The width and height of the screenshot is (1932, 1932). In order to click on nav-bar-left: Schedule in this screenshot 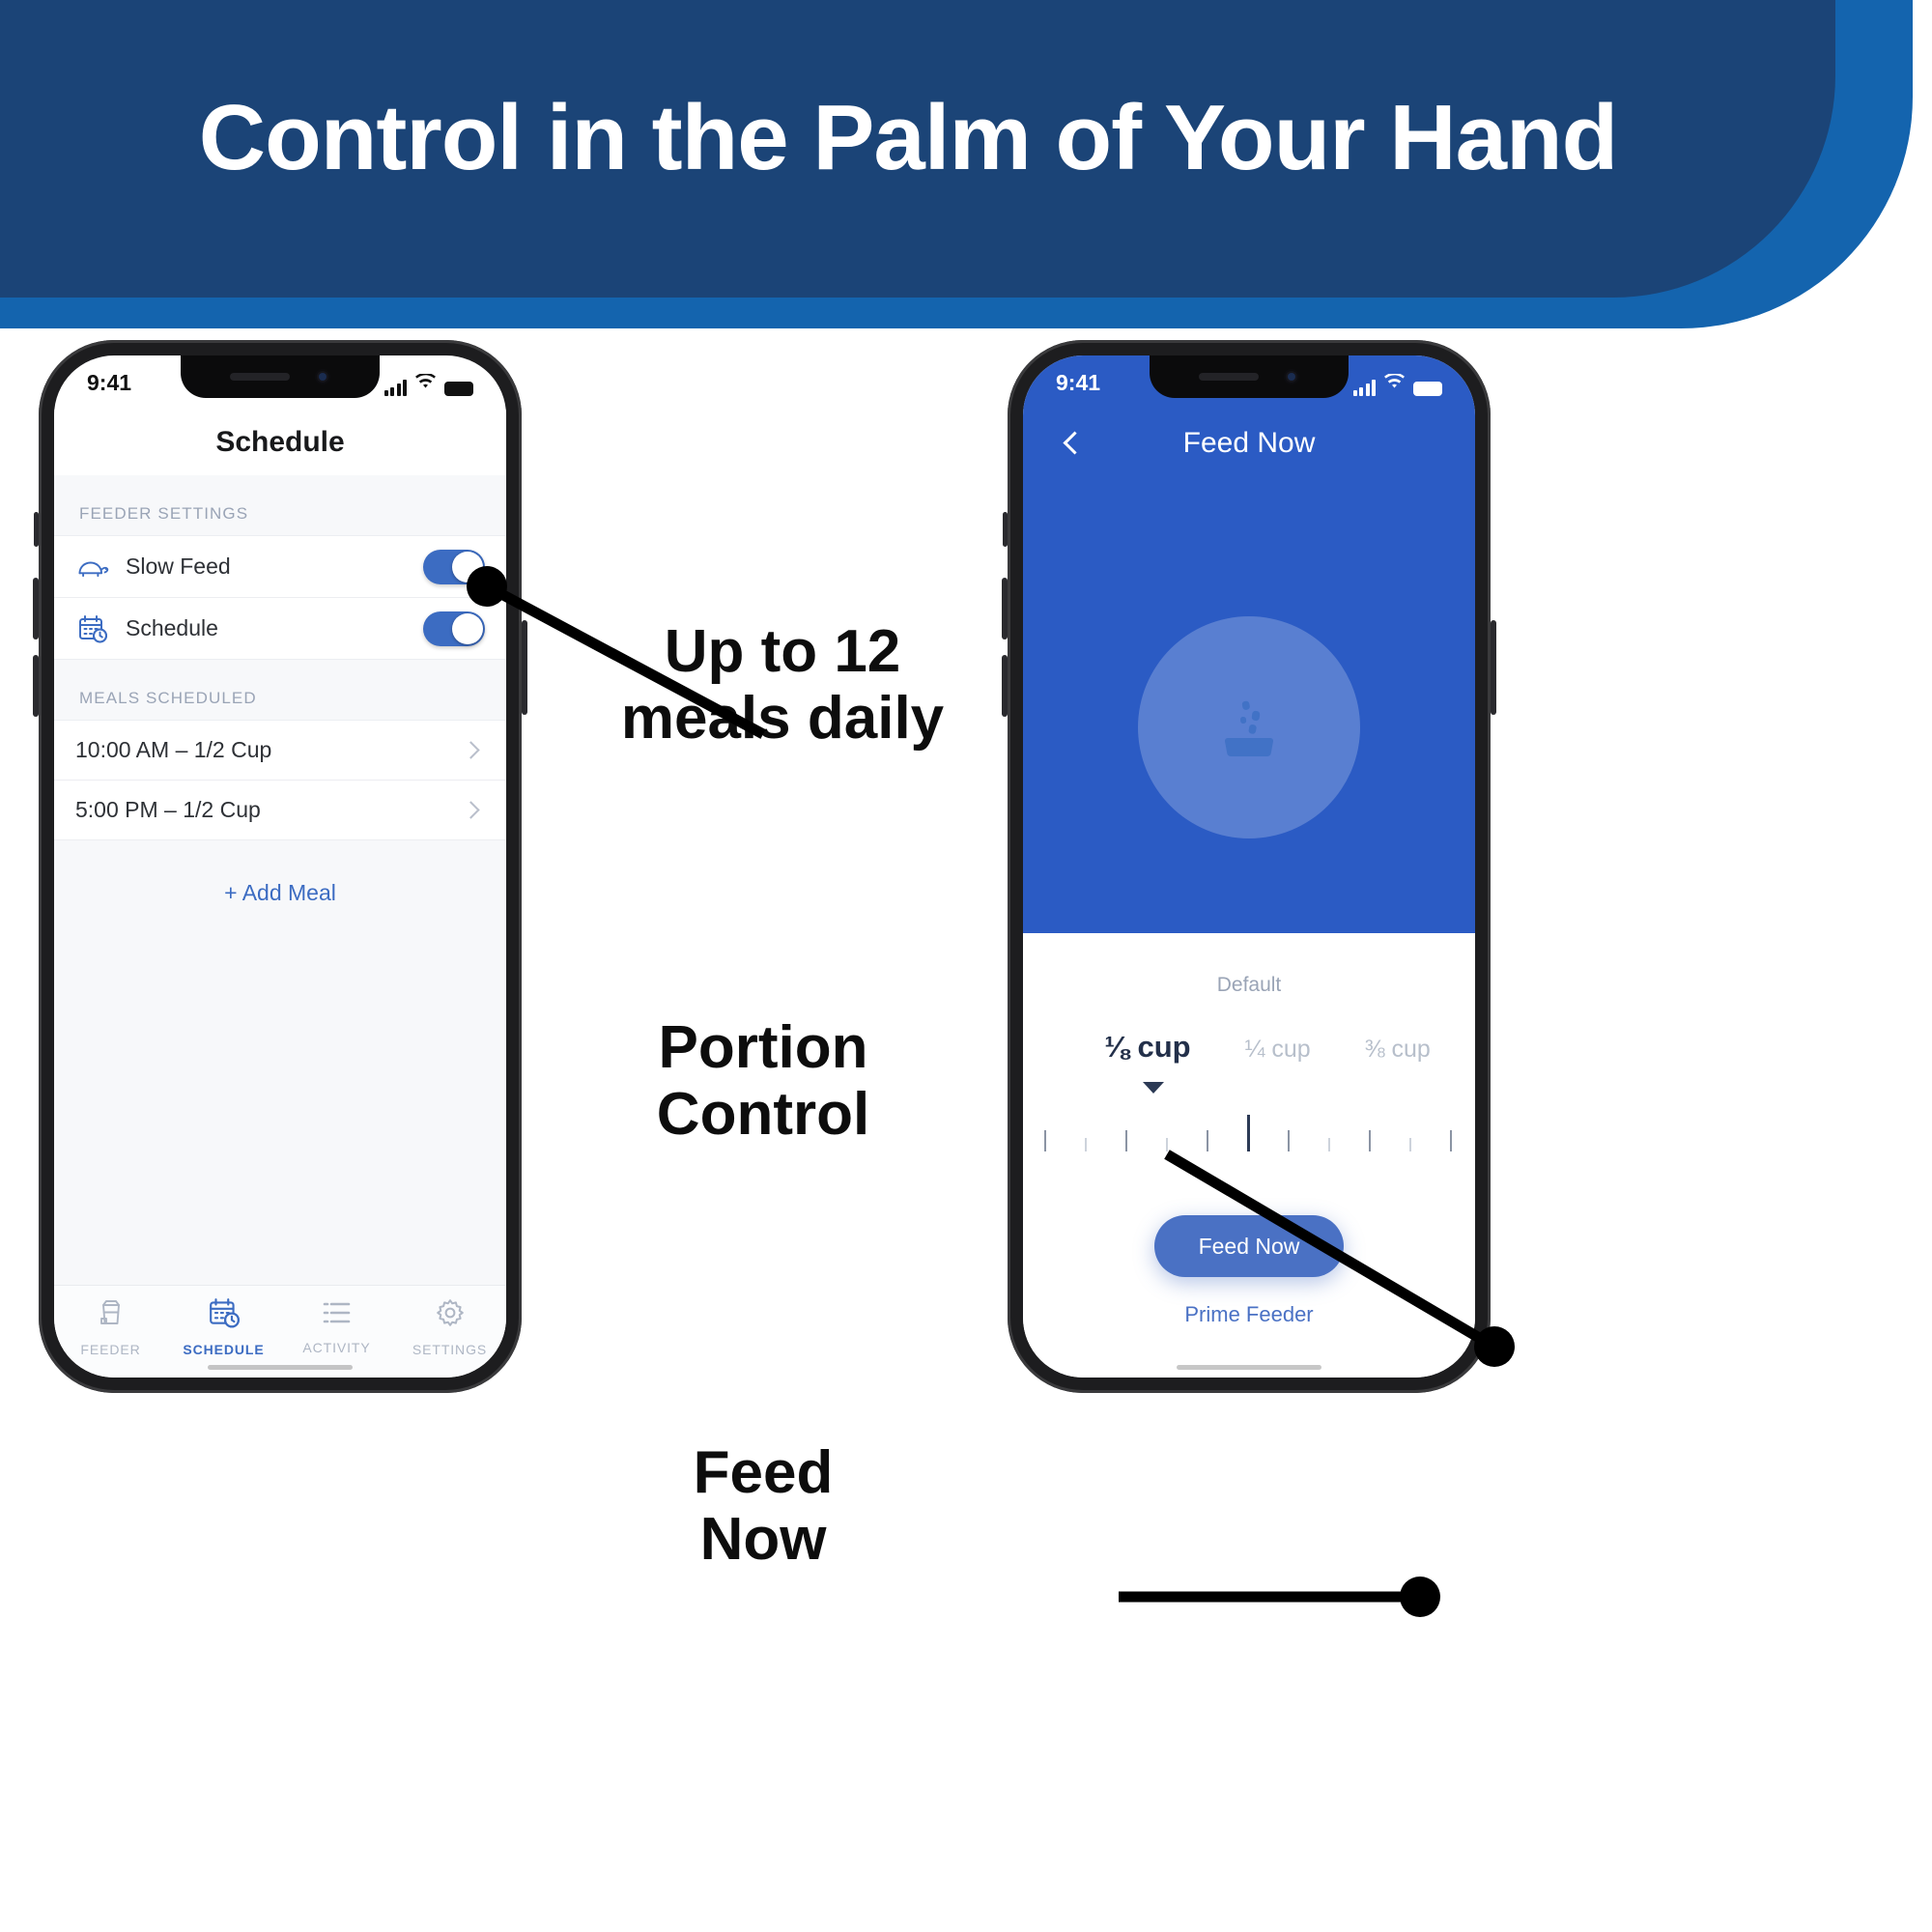, I will do `click(280, 442)`.